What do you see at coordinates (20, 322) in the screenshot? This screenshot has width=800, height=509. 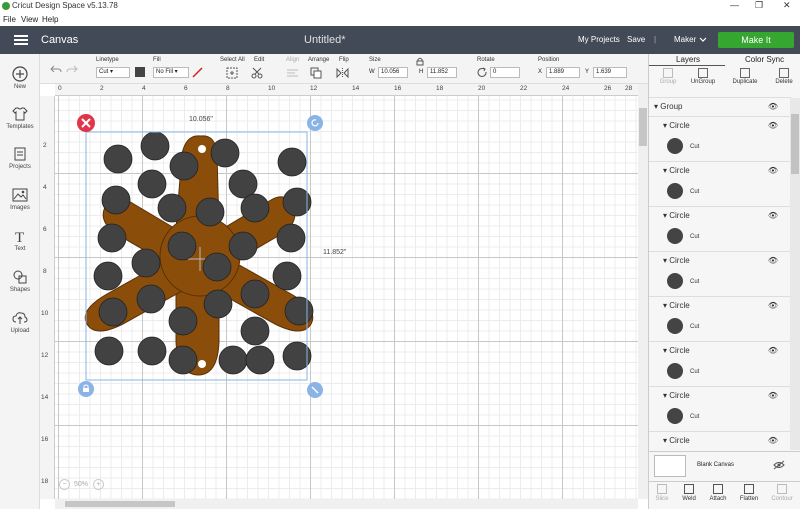 I see `sidebar-item-upload: Upload` at bounding box center [20, 322].